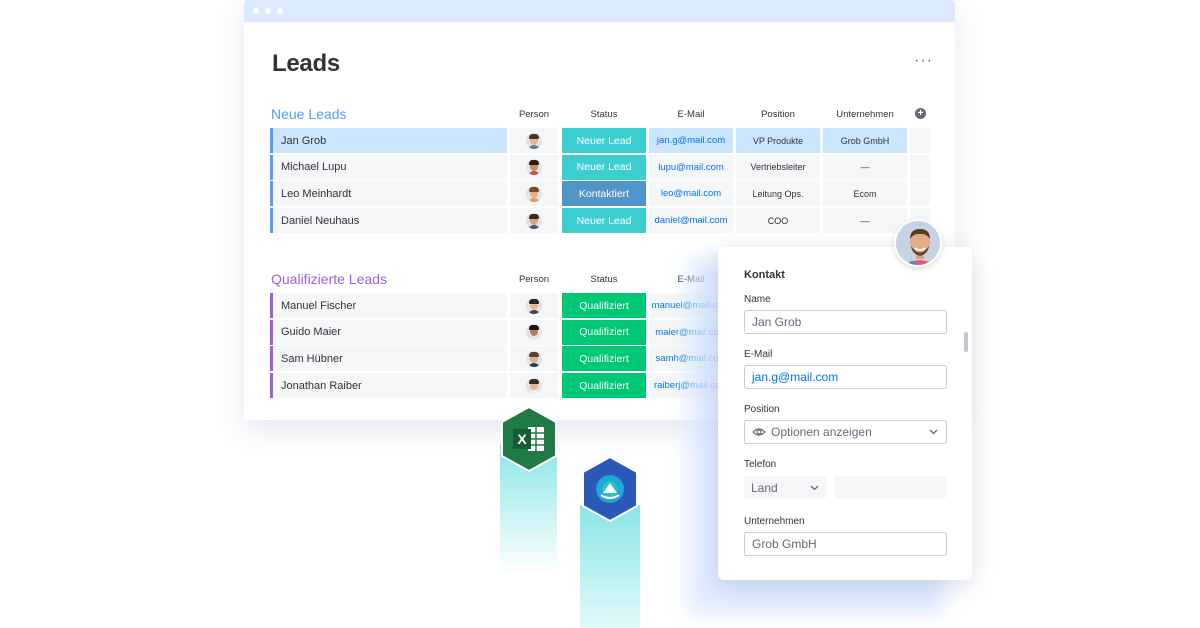  Describe the element at coordinates (388, 305) in the screenshot. I see `lead-name-cell: Manuel Fischer` at that location.